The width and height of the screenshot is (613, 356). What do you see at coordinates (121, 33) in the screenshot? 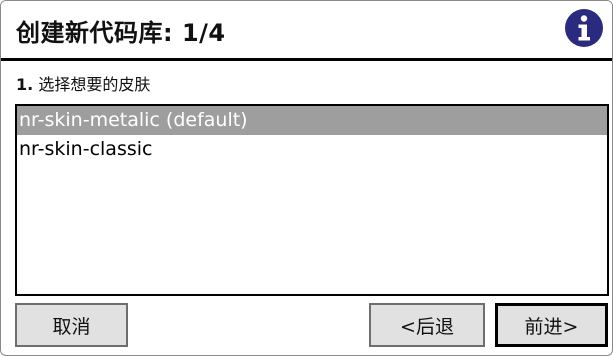
I see `dialog-title: 创建新代码库: 1/4` at bounding box center [121, 33].